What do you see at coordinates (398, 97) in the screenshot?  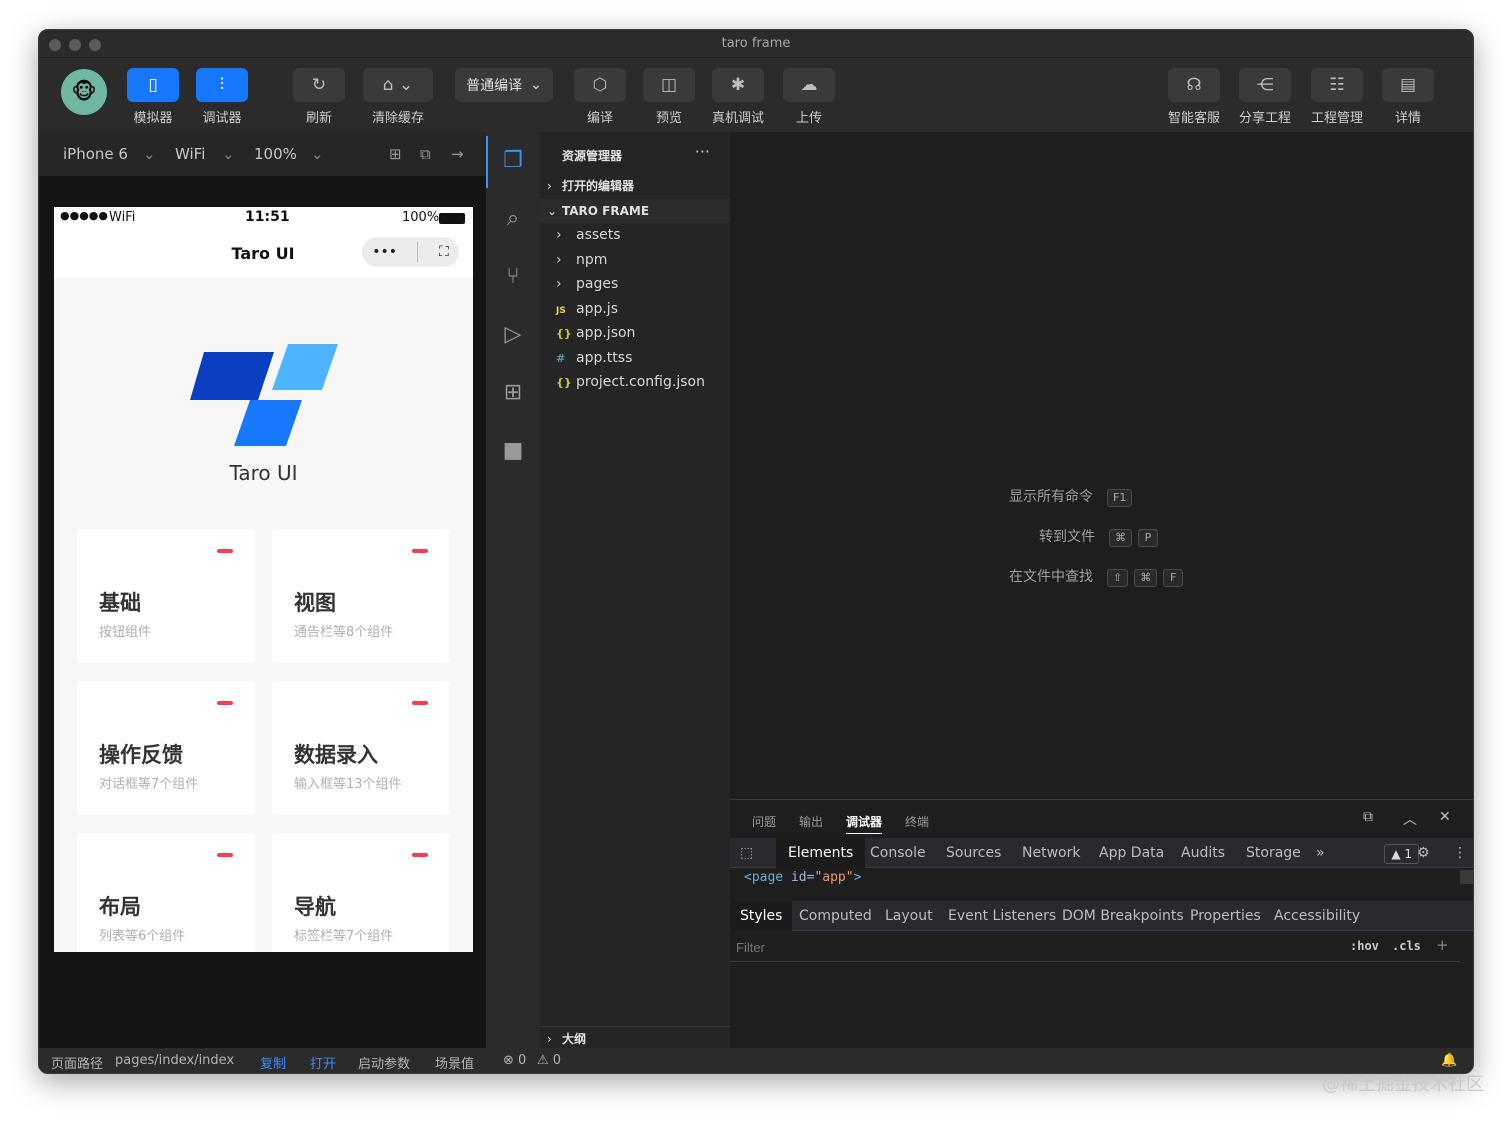 I see `clear-cache-button: ⌂ ⌄ 清除缓存` at bounding box center [398, 97].